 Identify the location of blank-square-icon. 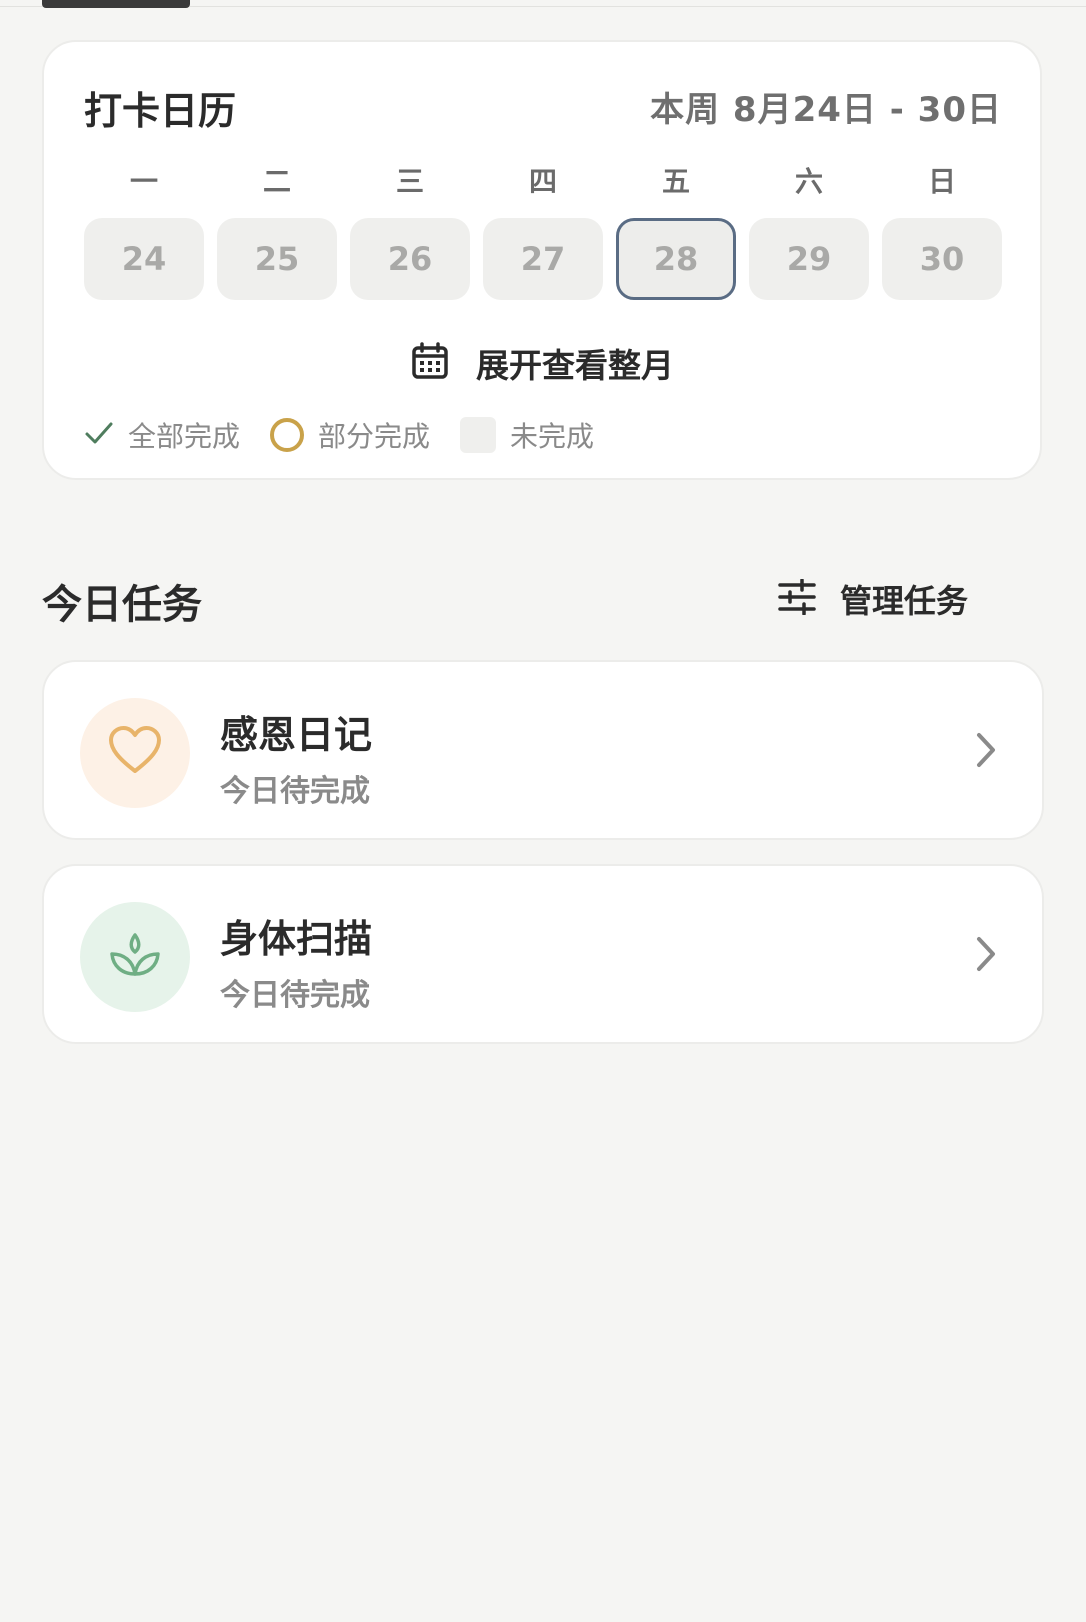
(478, 435).